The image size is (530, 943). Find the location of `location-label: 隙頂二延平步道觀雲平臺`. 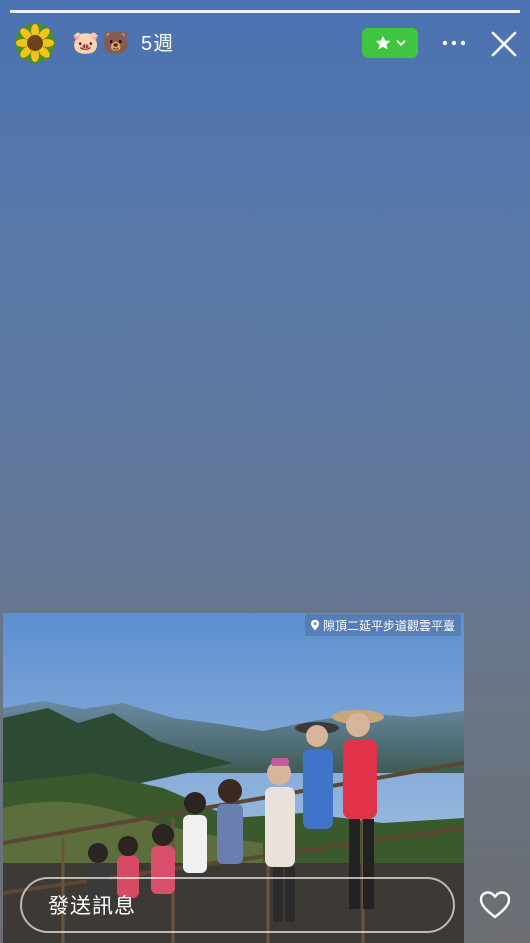

location-label: 隙頂二延平步道觀雲平臺 is located at coordinates (388, 625).